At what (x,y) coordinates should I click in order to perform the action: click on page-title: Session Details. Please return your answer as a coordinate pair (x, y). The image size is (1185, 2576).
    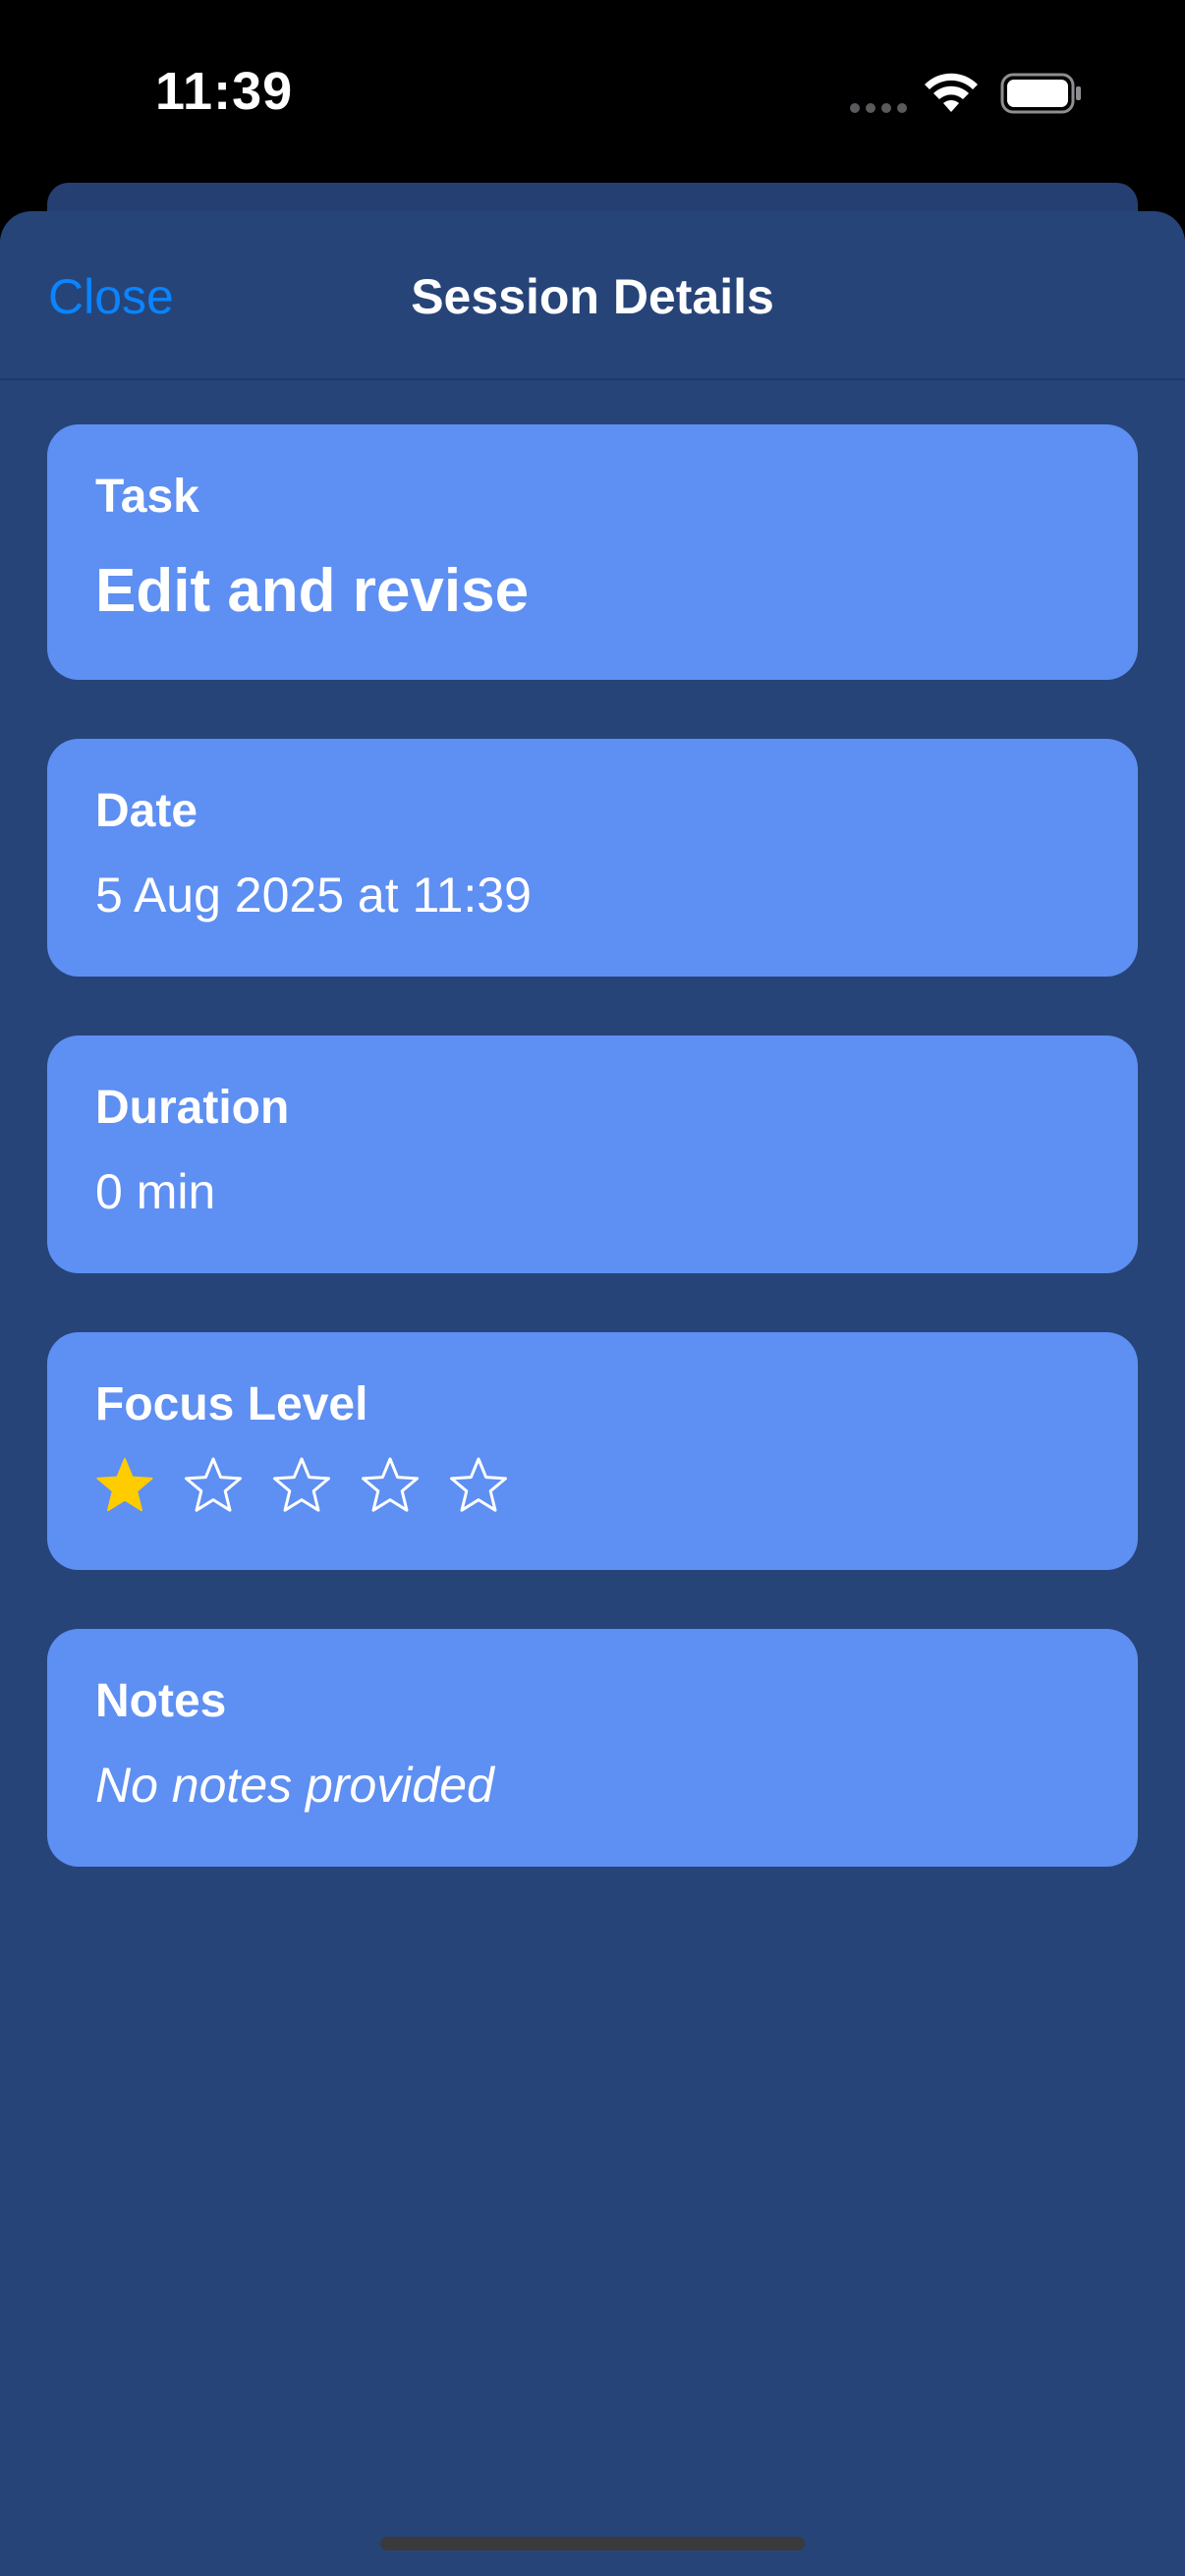
    Looking at the image, I should click on (592, 296).